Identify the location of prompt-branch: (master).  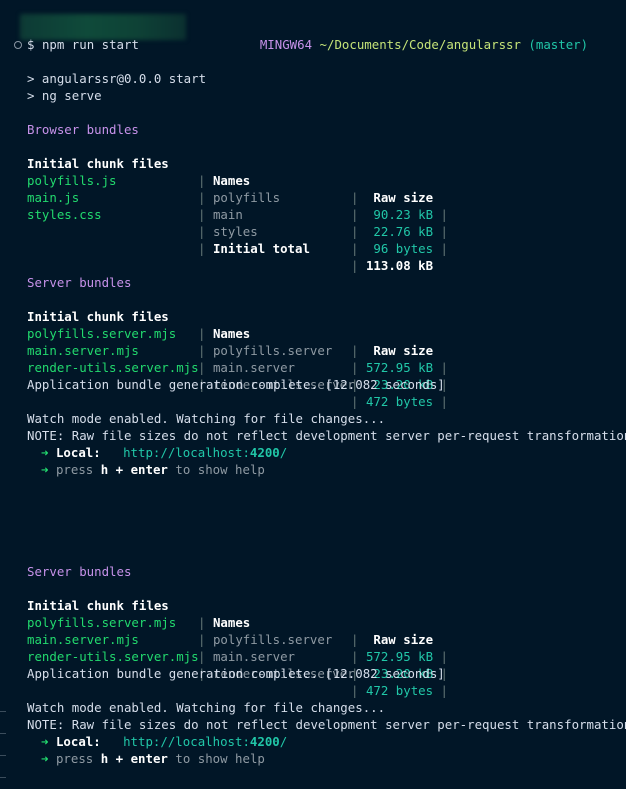
(558, 44).